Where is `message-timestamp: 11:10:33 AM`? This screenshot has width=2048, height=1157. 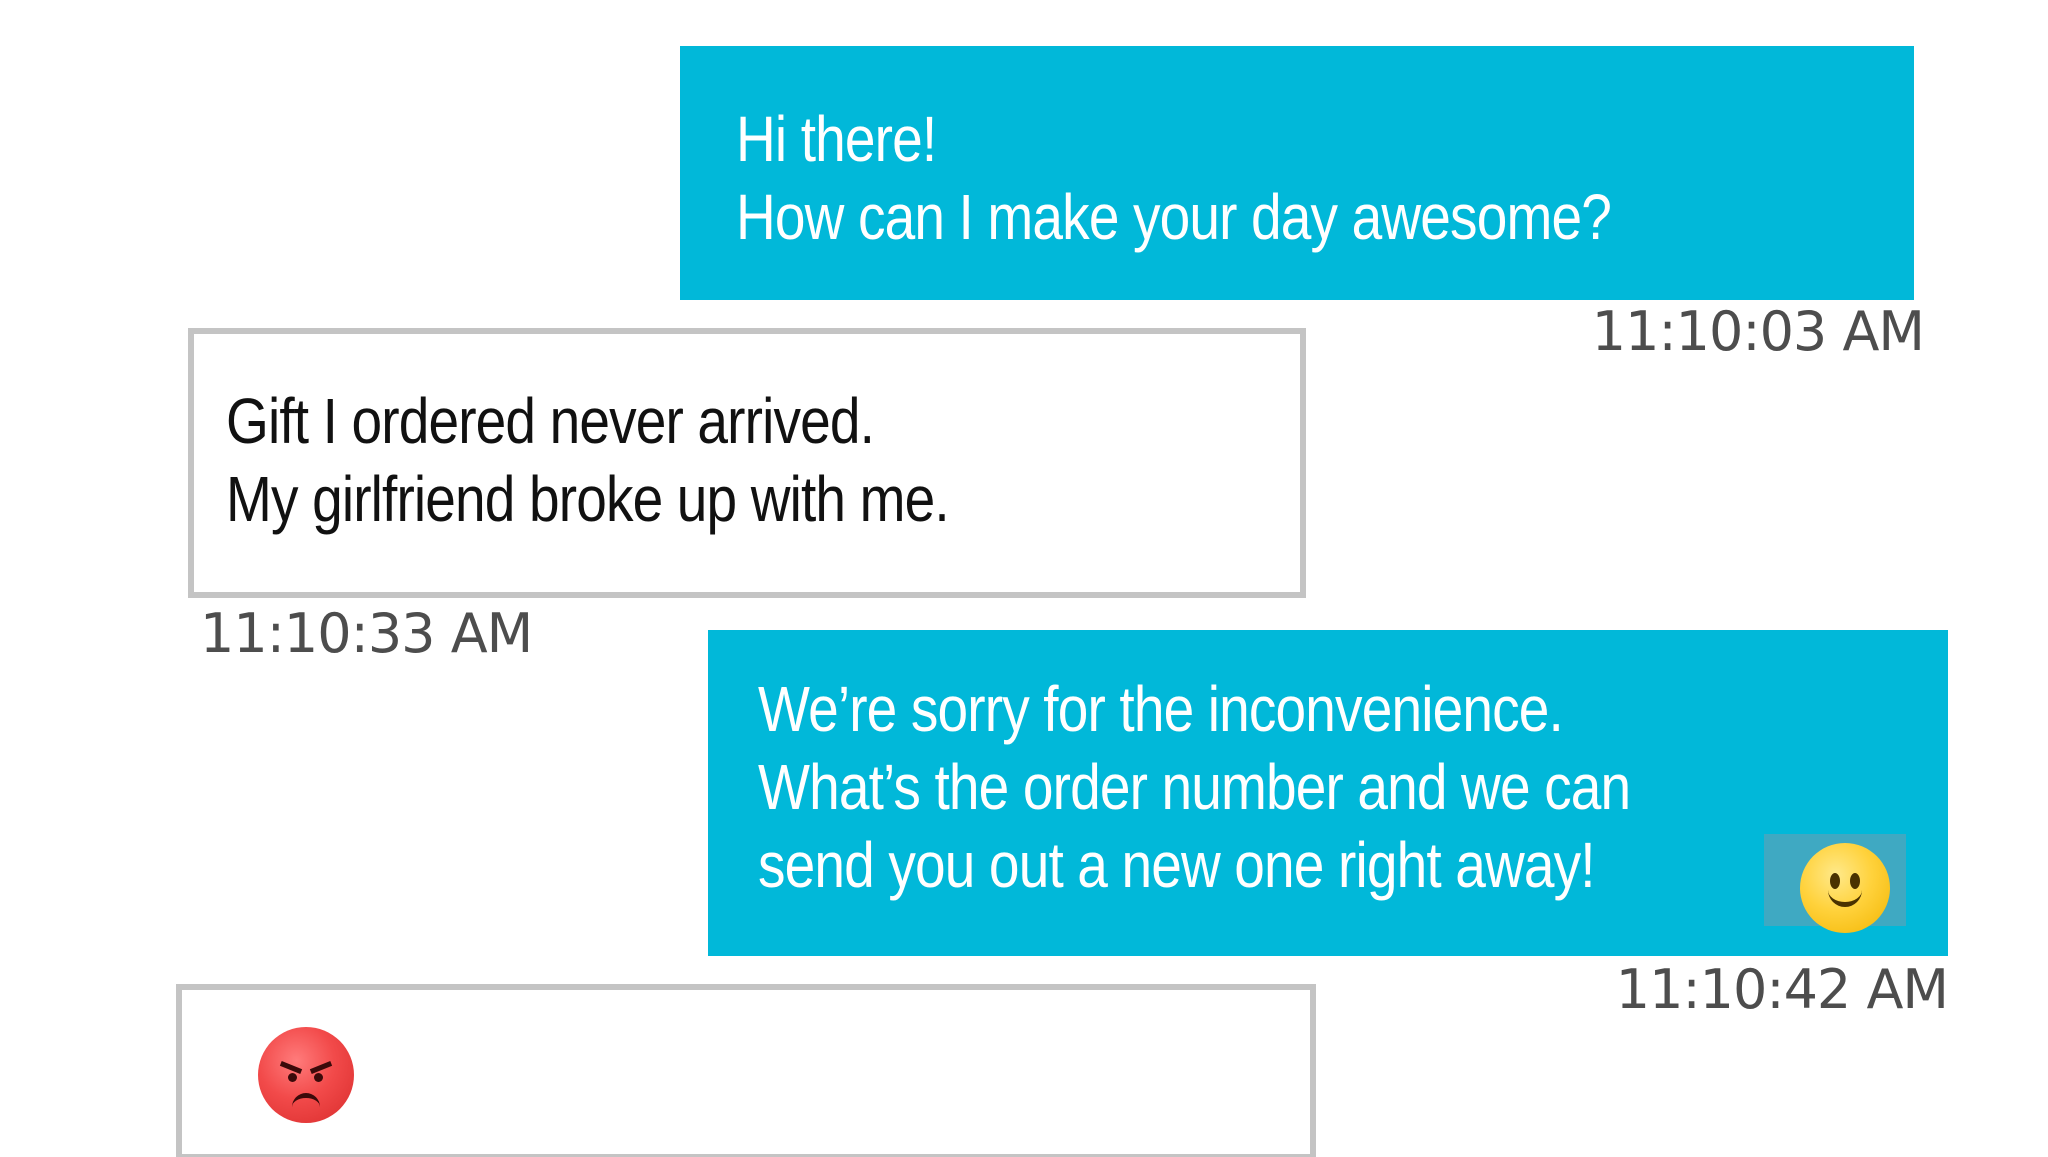
message-timestamp: 11:10:33 AM is located at coordinates (366, 633).